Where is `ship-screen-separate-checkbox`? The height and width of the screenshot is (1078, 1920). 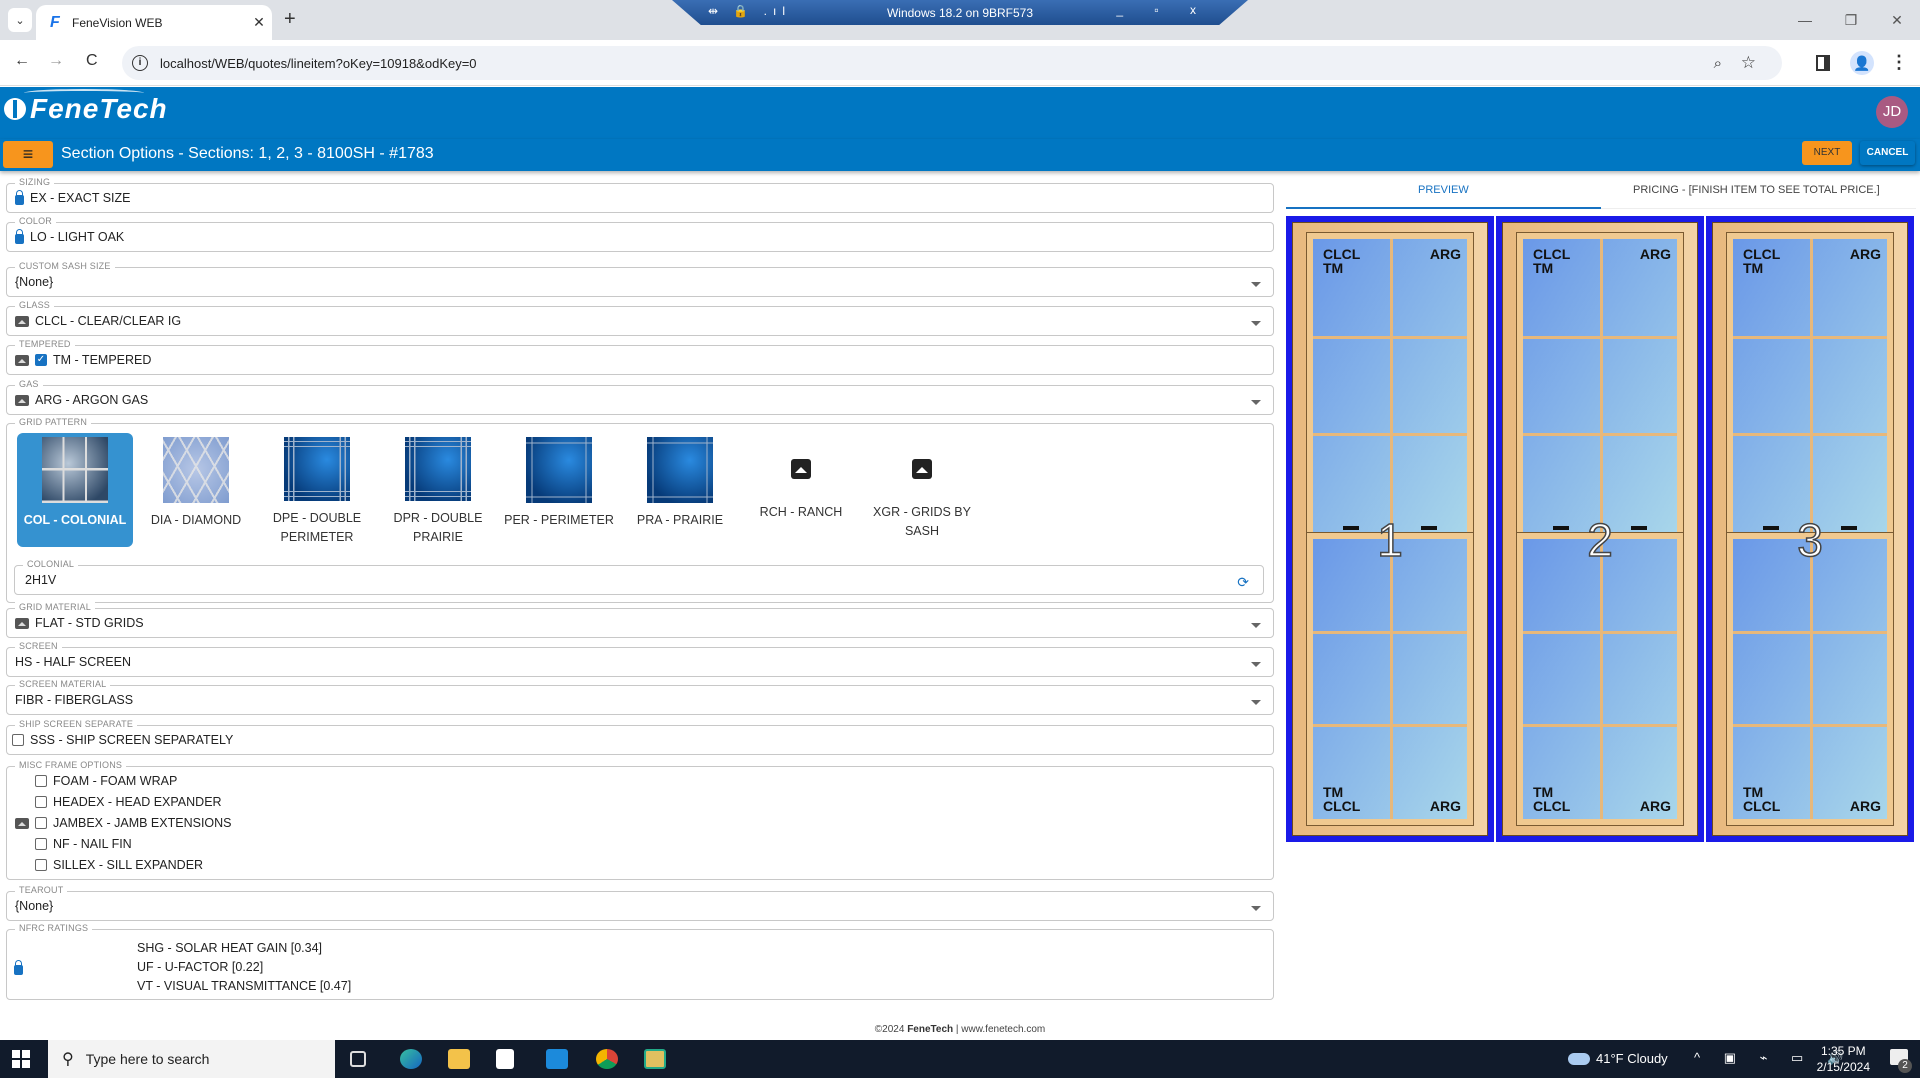 ship-screen-separate-checkbox is located at coordinates (18, 740).